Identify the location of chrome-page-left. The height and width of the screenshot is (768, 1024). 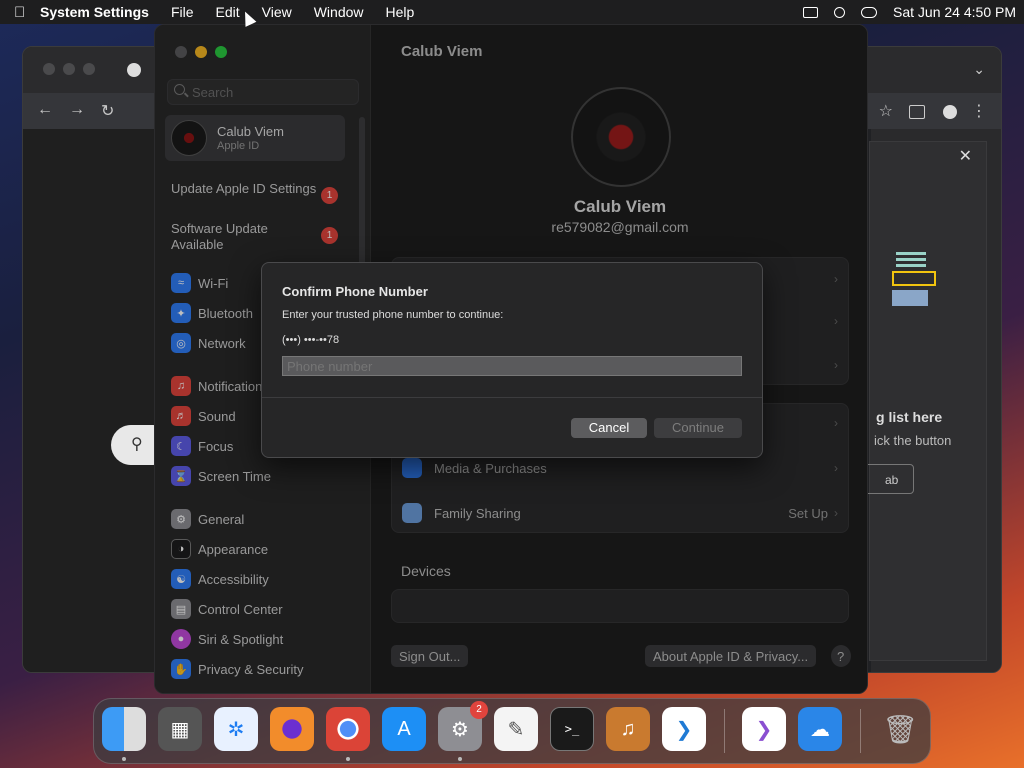
(89, 400).